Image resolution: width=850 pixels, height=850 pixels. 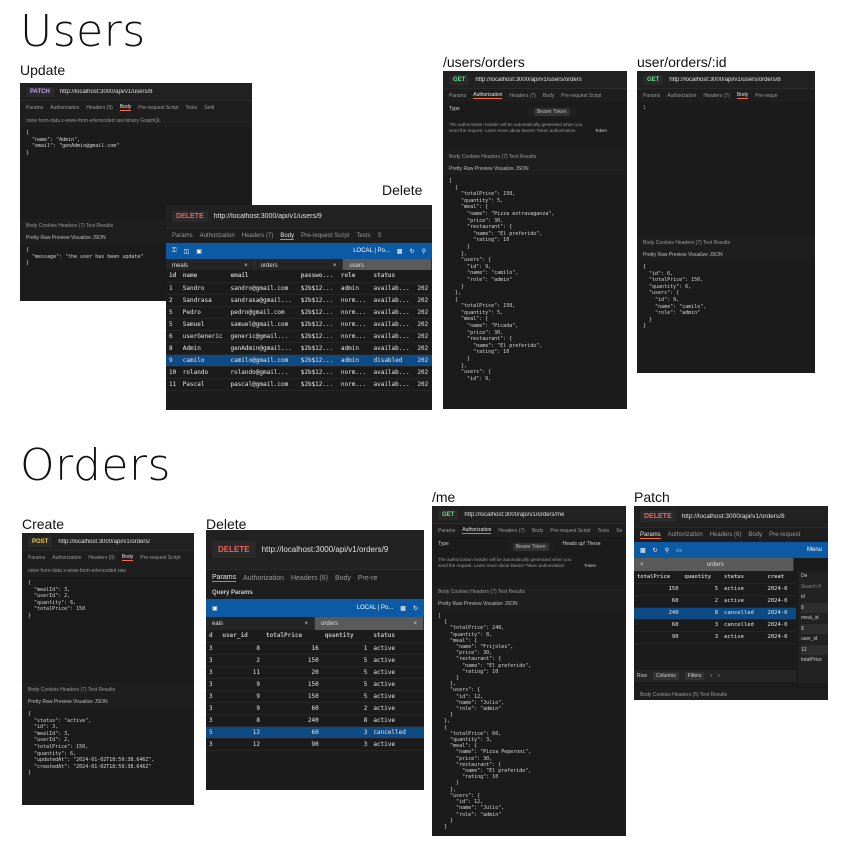 What do you see at coordinates (241, 684) in the screenshot?
I see `table-cell: 9` at bounding box center [241, 684].